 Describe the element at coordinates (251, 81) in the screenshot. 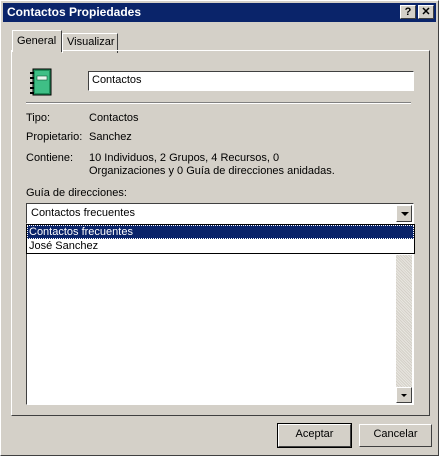

I see `name-input: Contactos` at that location.